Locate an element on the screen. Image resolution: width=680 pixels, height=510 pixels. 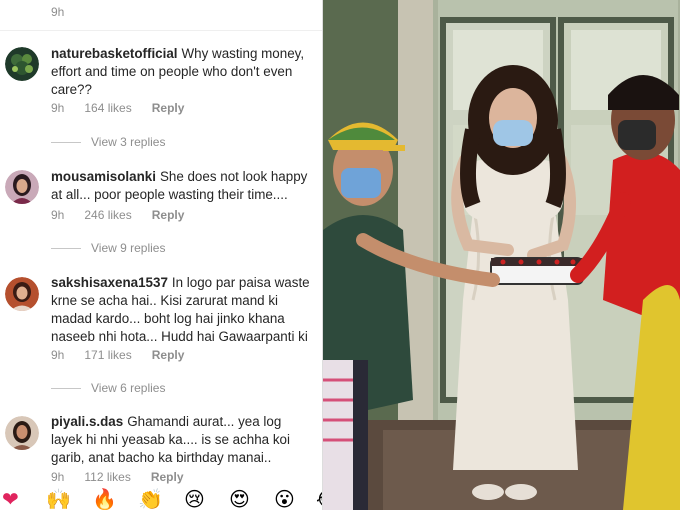
view-replies-label: View 9 replies is located at coordinates (128, 248).